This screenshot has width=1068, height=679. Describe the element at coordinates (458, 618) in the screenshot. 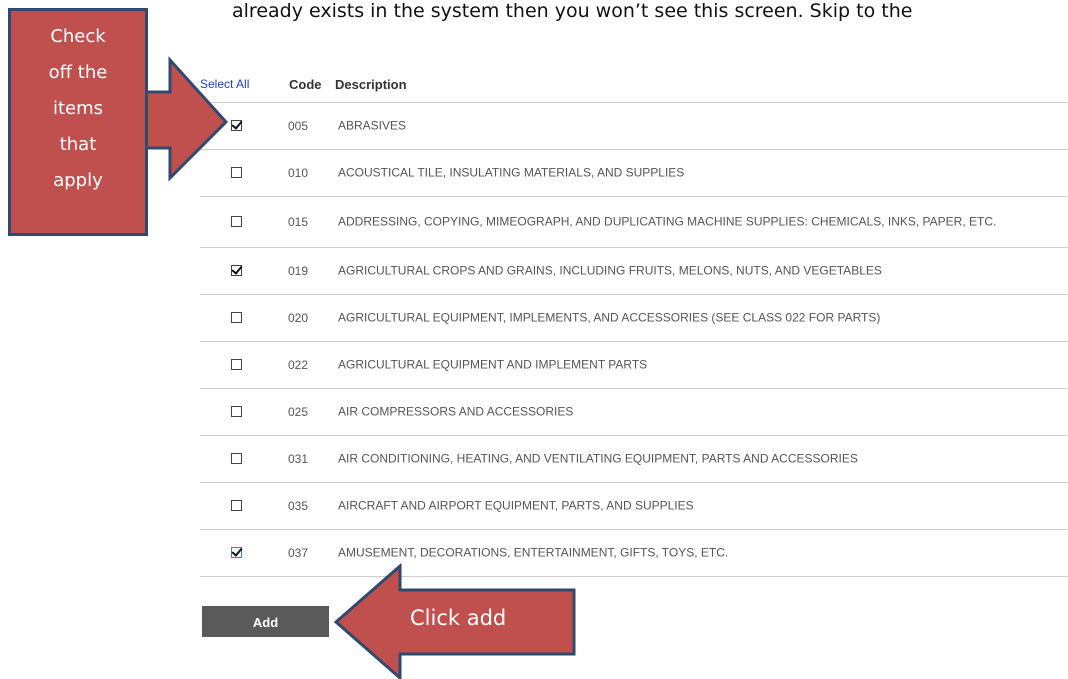

I see `callout-click-add: Click add` at that location.